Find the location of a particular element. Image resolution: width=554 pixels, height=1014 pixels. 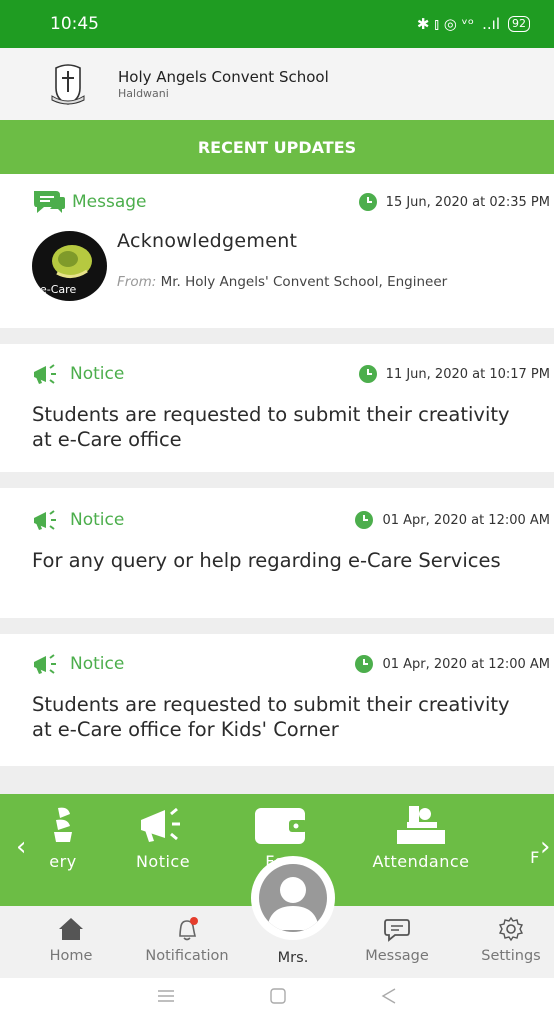

system-icons: ✱ ⫾ ◎ ᵛᵒ is located at coordinates (445, 24).